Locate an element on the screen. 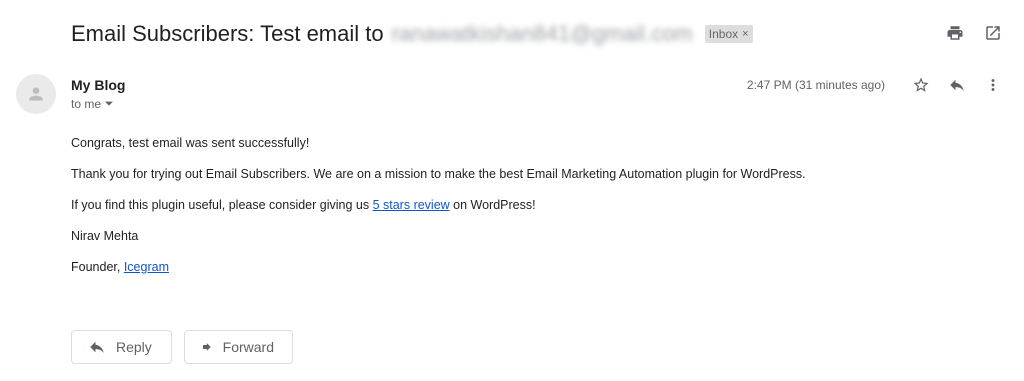 The image size is (1024, 381). recipient-details: to me is located at coordinates (92, 104).